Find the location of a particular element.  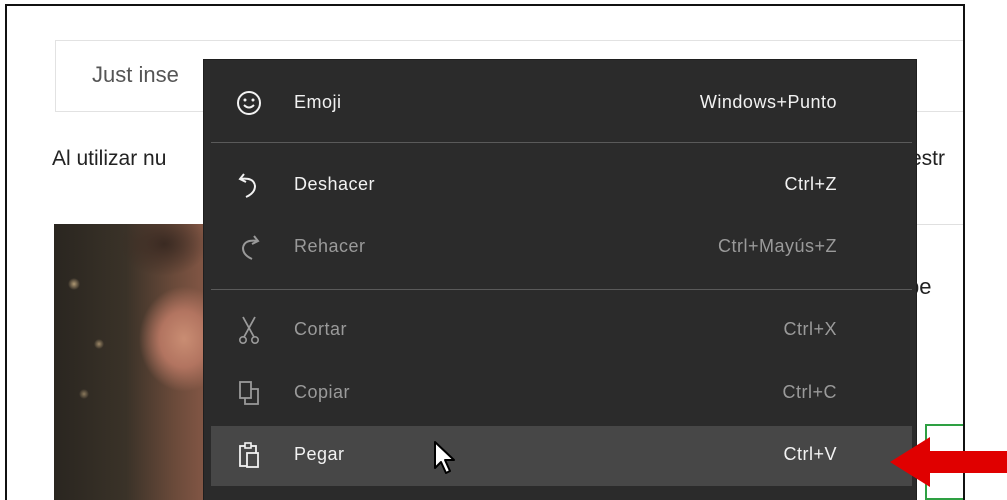

menu-item-label: Deshacer is located at coordinates (335, 184).